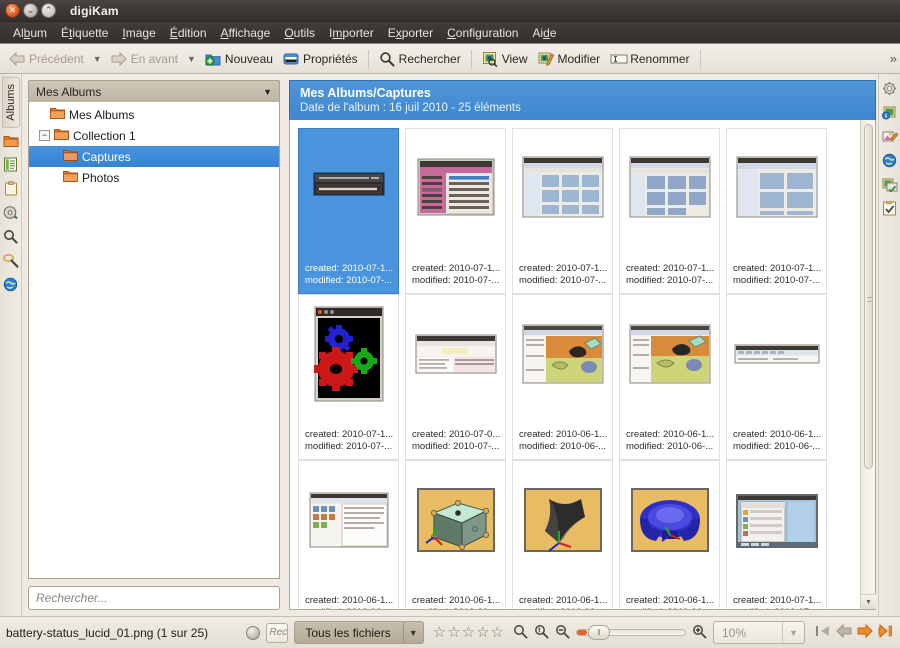 This screenshot has height=648, width=900. What do you see at coordinates (544, 33) in the screenshot?
I see `menu-aide: Aide` at bounding box center [544, 33].